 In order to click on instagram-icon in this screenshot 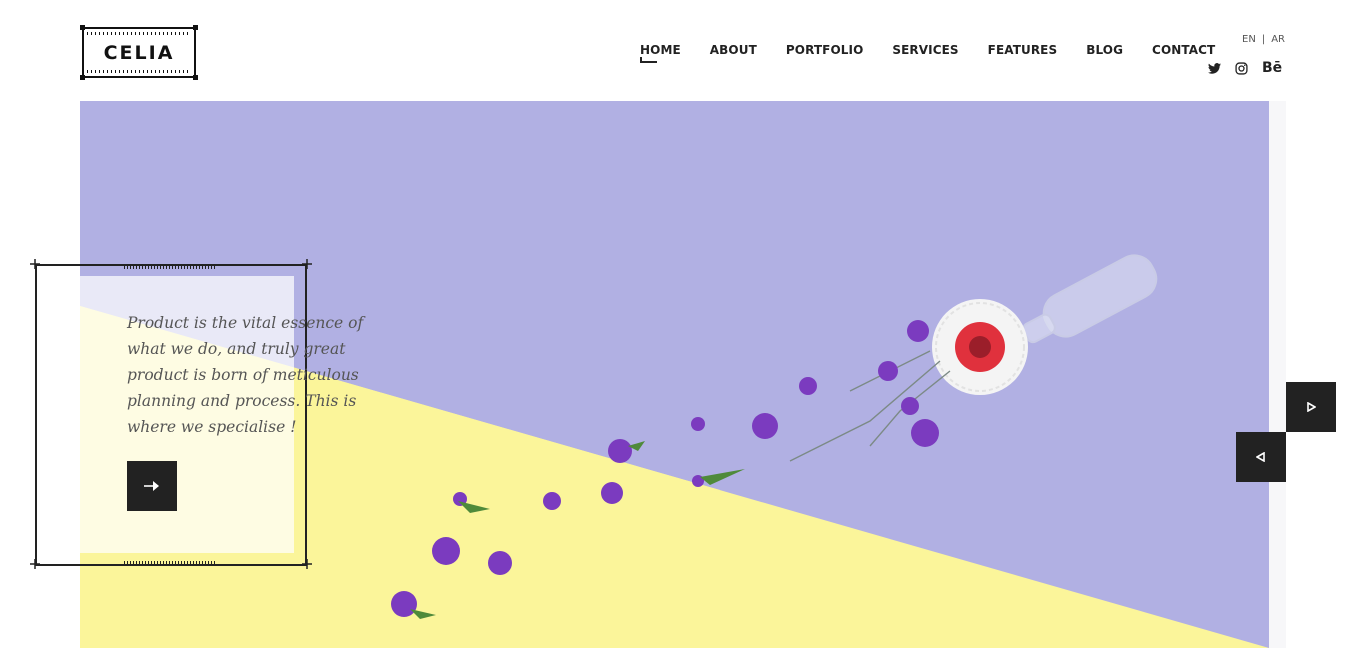, I will do `click(1241, 68)`.